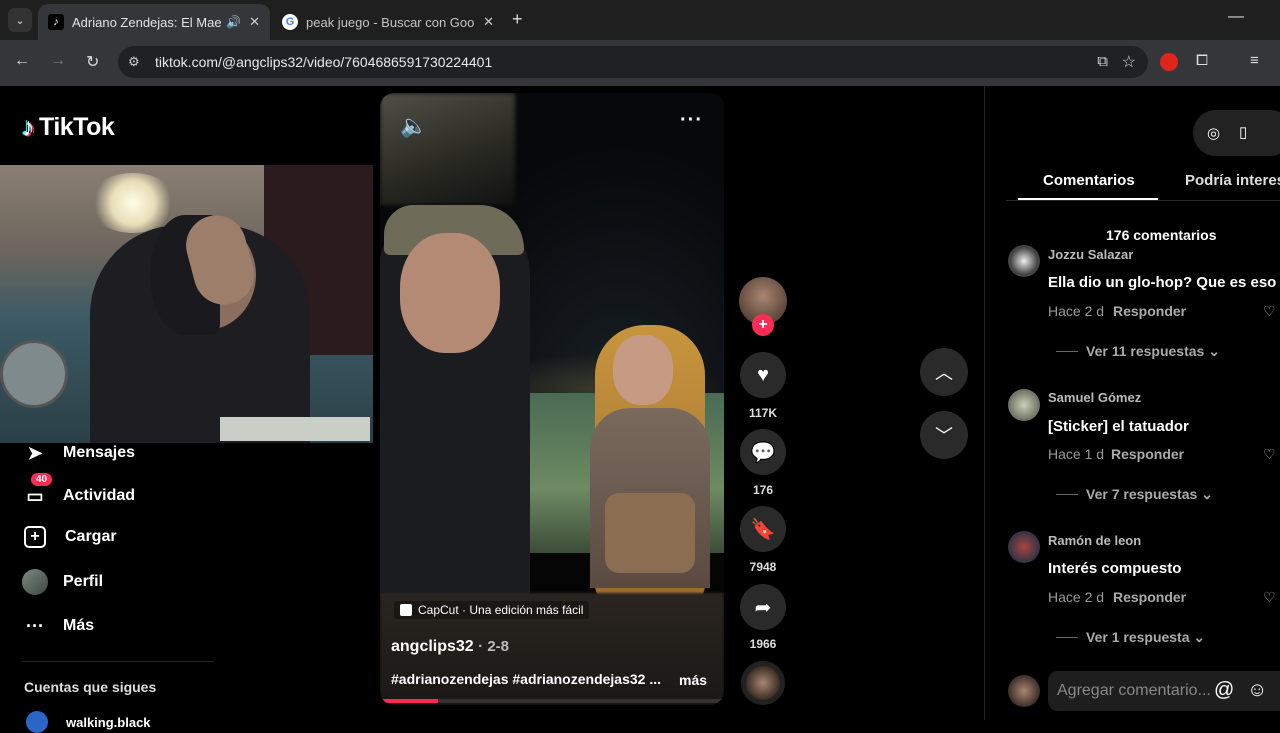 The height and width of the screenshot is (733, 1280). Describe the element at coordinates (1202, 60) in the screenshot. I see `extensions-puzzle-icon: ⧠` at that location.